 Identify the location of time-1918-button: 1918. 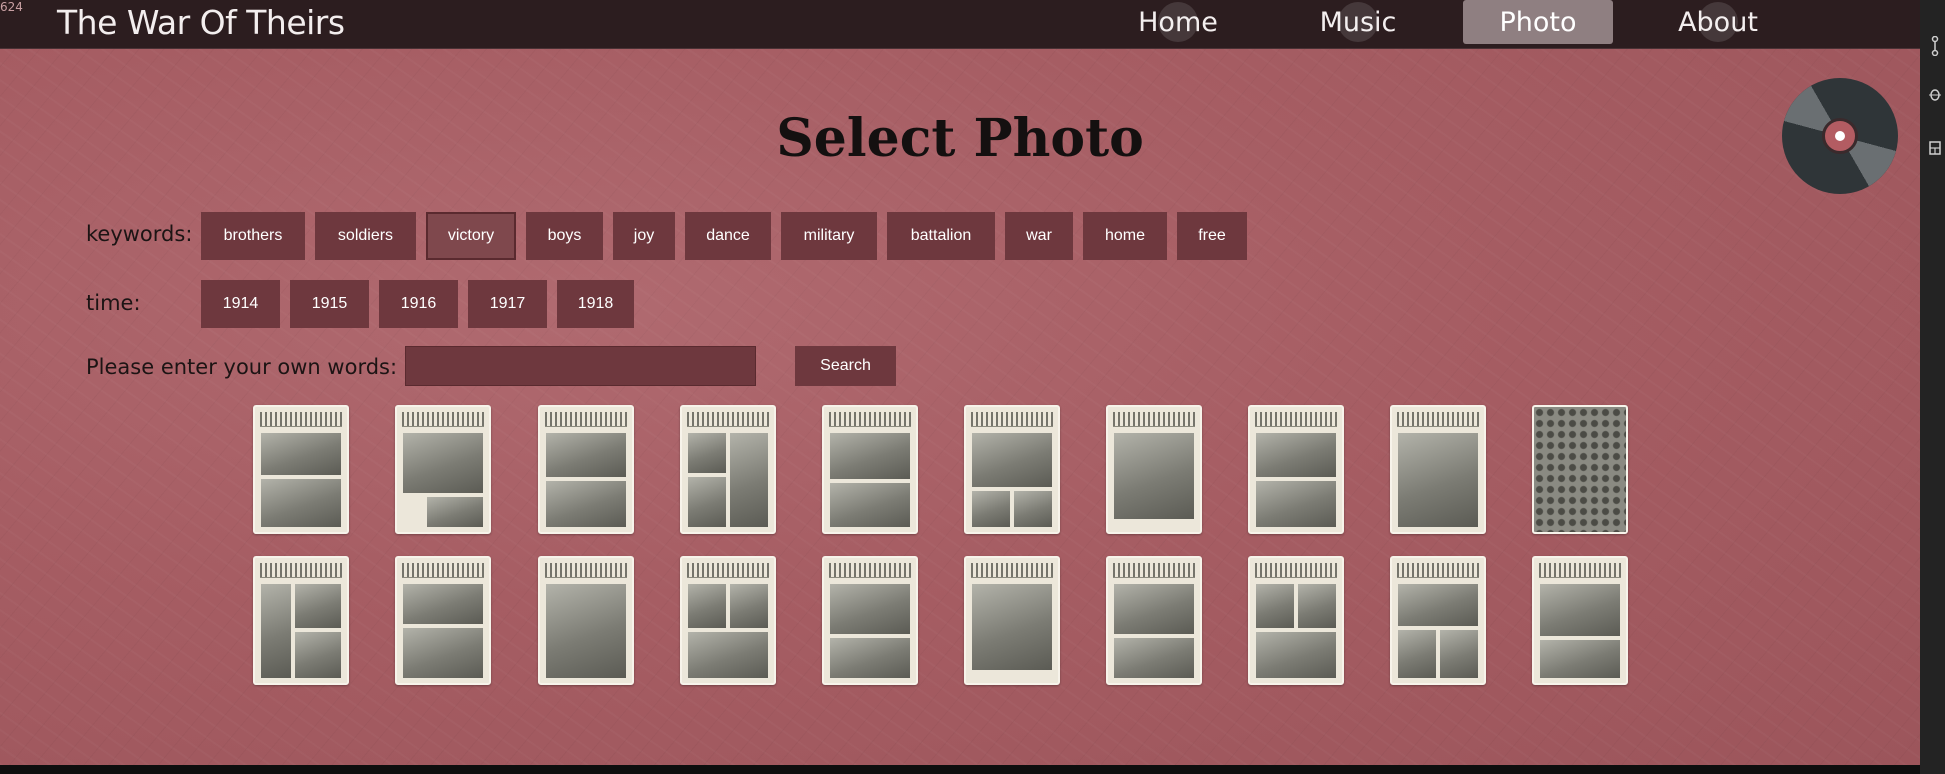
(595, 304).